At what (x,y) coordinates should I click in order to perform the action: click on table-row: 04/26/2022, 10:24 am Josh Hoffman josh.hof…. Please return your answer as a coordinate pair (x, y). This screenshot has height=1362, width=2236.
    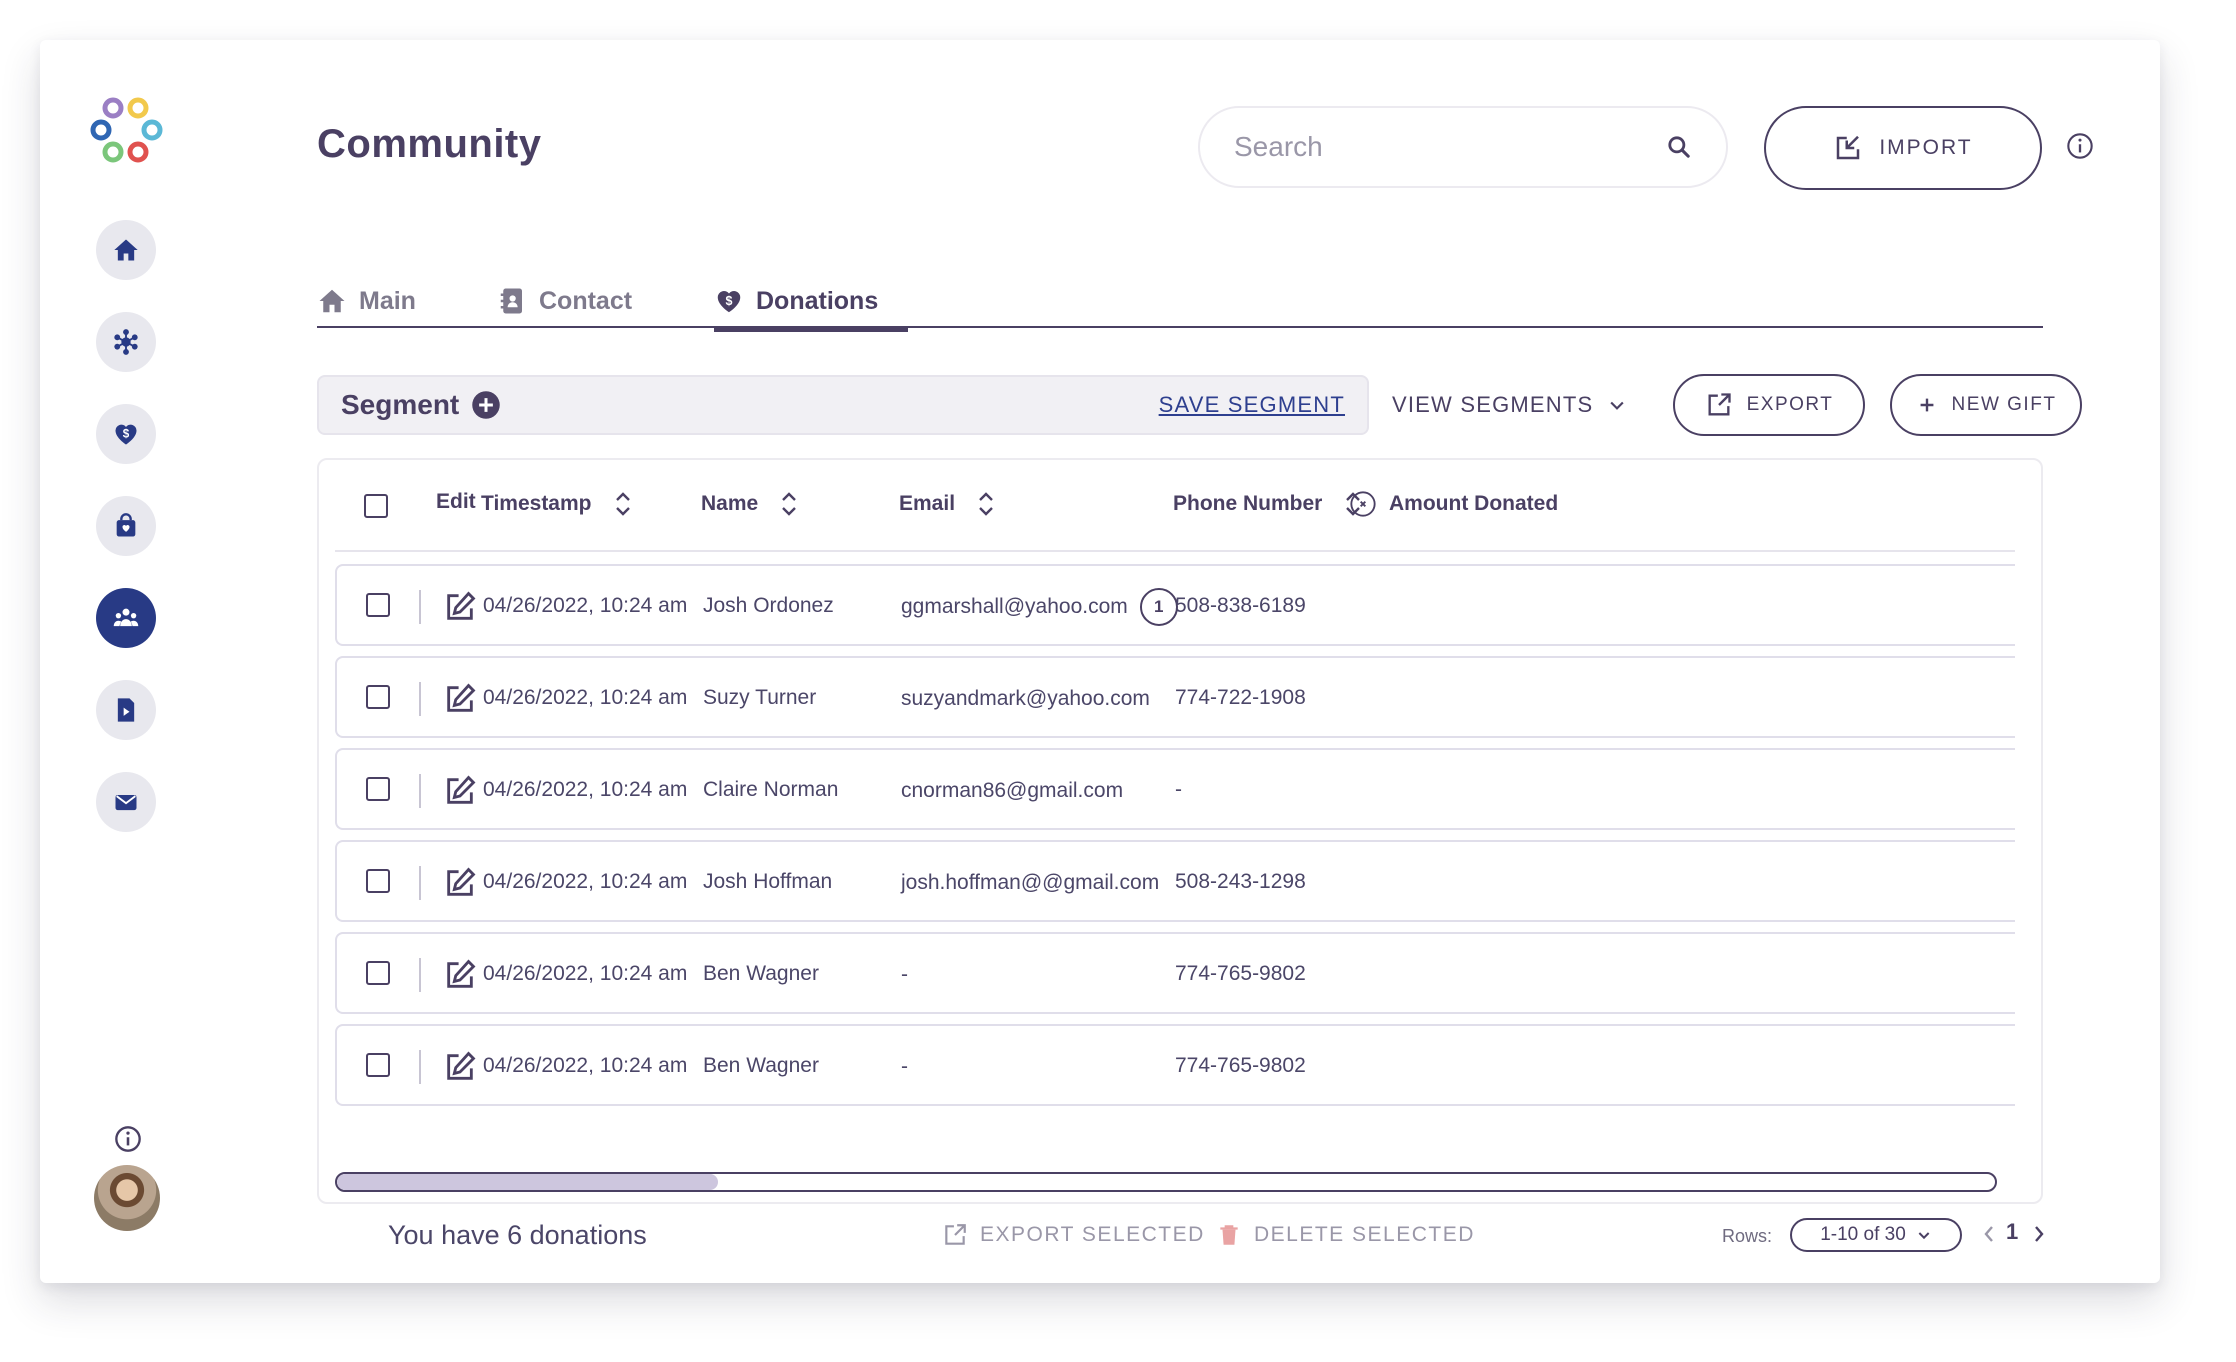
    Looking at the image, I should click on (1175, 881).